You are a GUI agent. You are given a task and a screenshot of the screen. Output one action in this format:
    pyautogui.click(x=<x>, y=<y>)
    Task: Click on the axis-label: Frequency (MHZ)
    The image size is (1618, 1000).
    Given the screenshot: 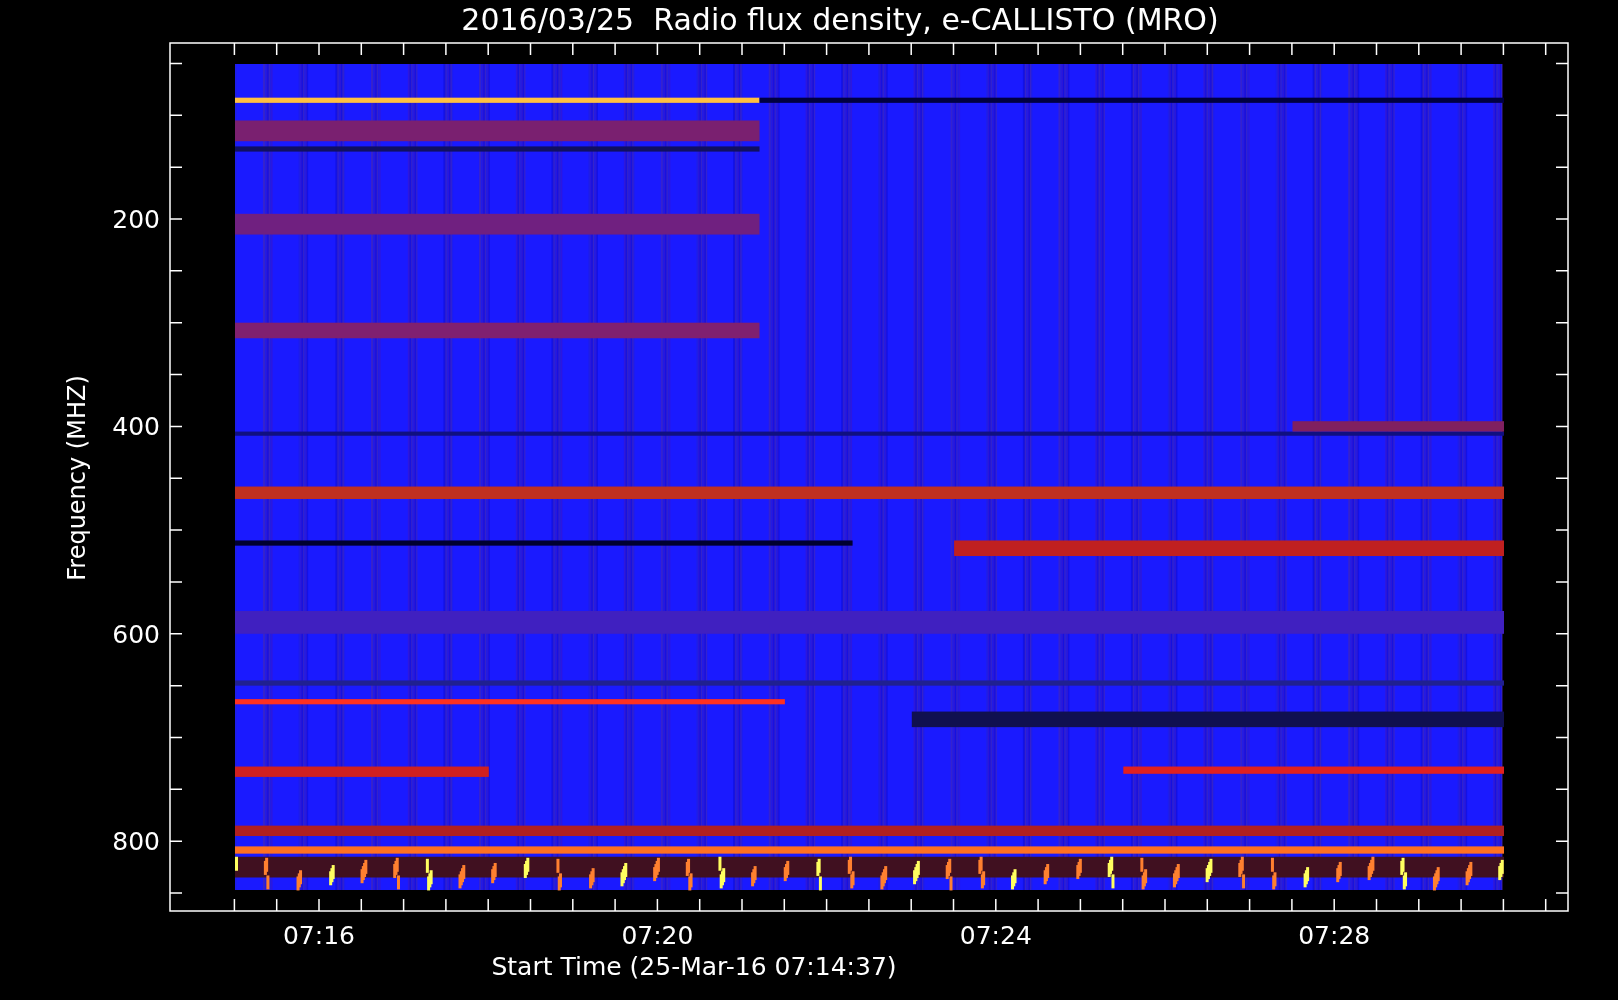 What is the action you would take?
    pyautogui.click(x=77, y=478)
    